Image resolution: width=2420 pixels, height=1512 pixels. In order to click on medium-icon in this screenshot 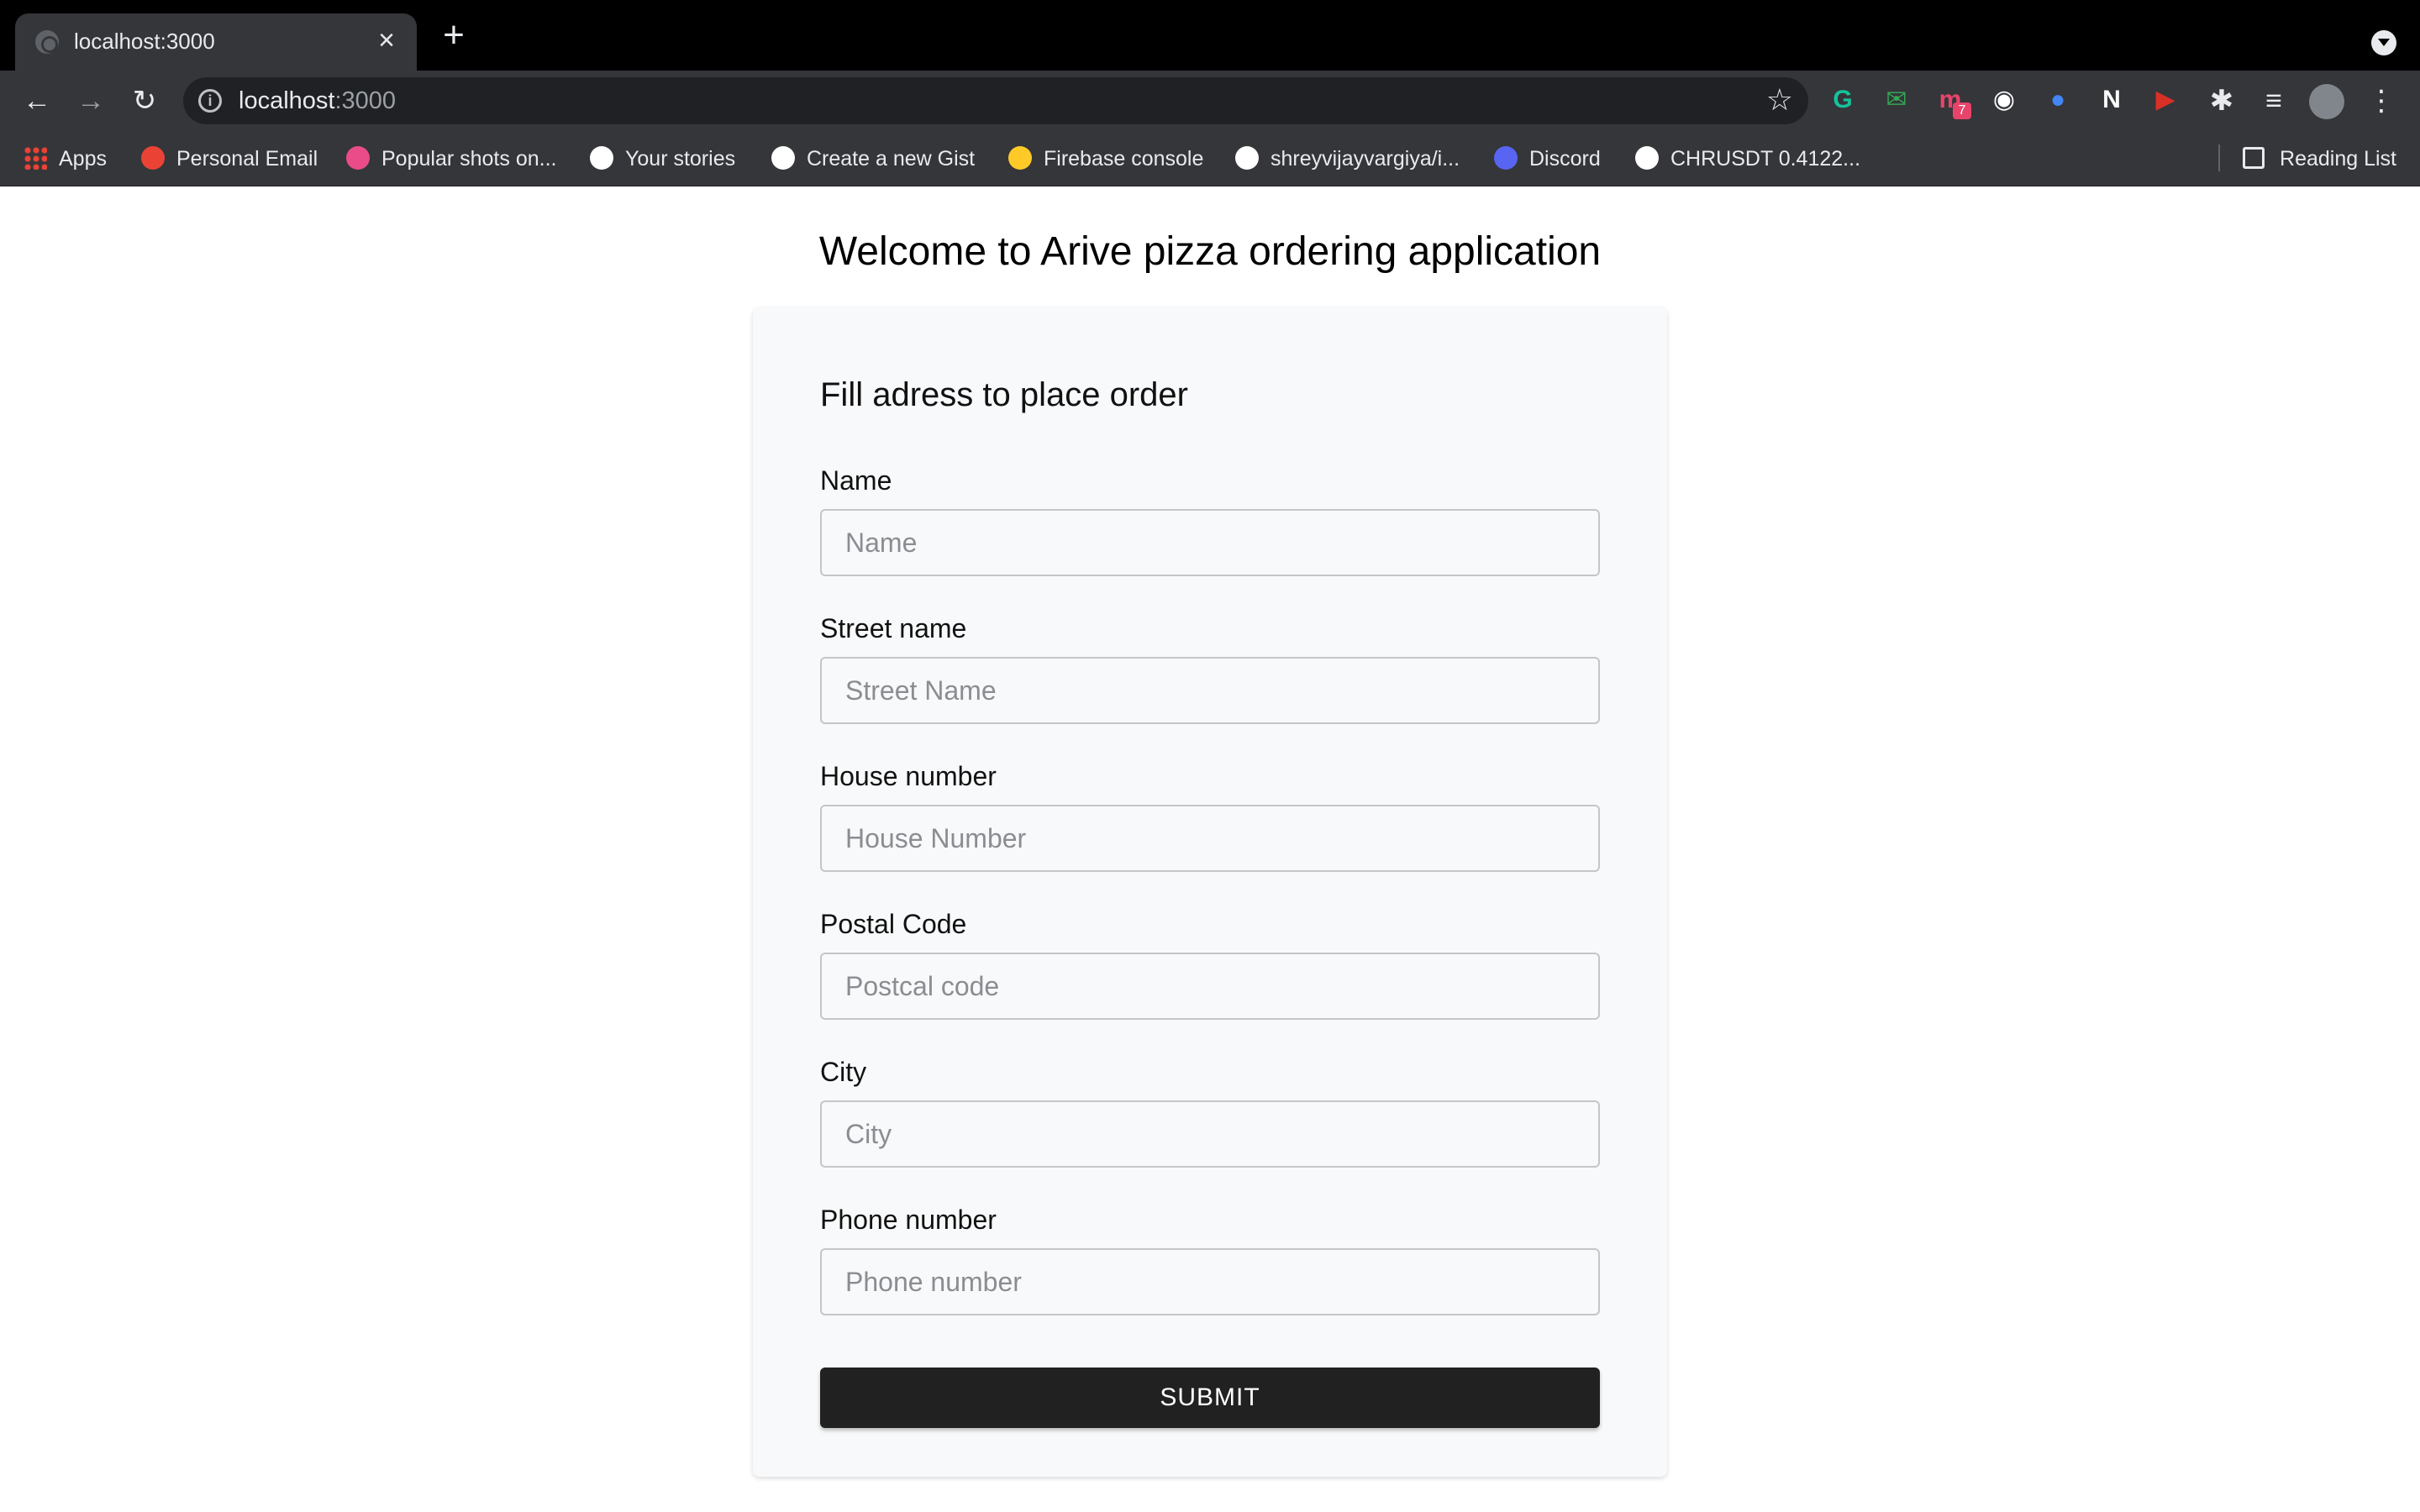, I will do `click(601, 158)`.